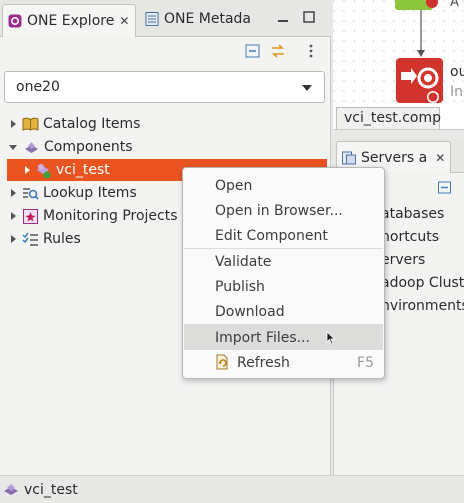 The image size is (464, 503). Describe the element at coordinates (422, 283) in the screenshot. I see `server-item-hadoop-clusters: adoop Clust` at that location.